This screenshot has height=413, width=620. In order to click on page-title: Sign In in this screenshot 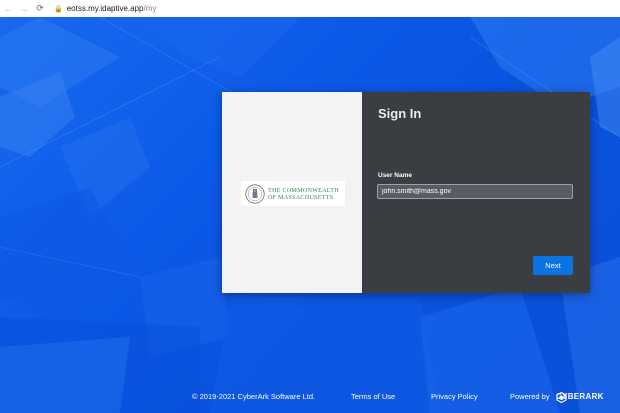, I will do `click(400, 113)`.